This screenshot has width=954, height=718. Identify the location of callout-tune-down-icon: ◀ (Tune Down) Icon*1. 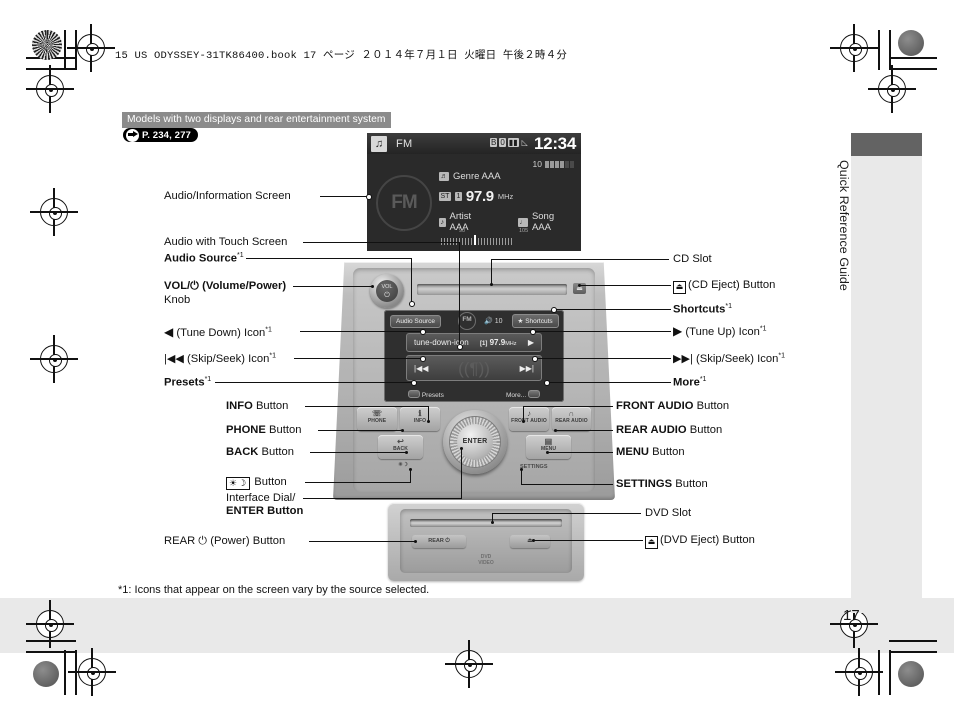
(218, 332).